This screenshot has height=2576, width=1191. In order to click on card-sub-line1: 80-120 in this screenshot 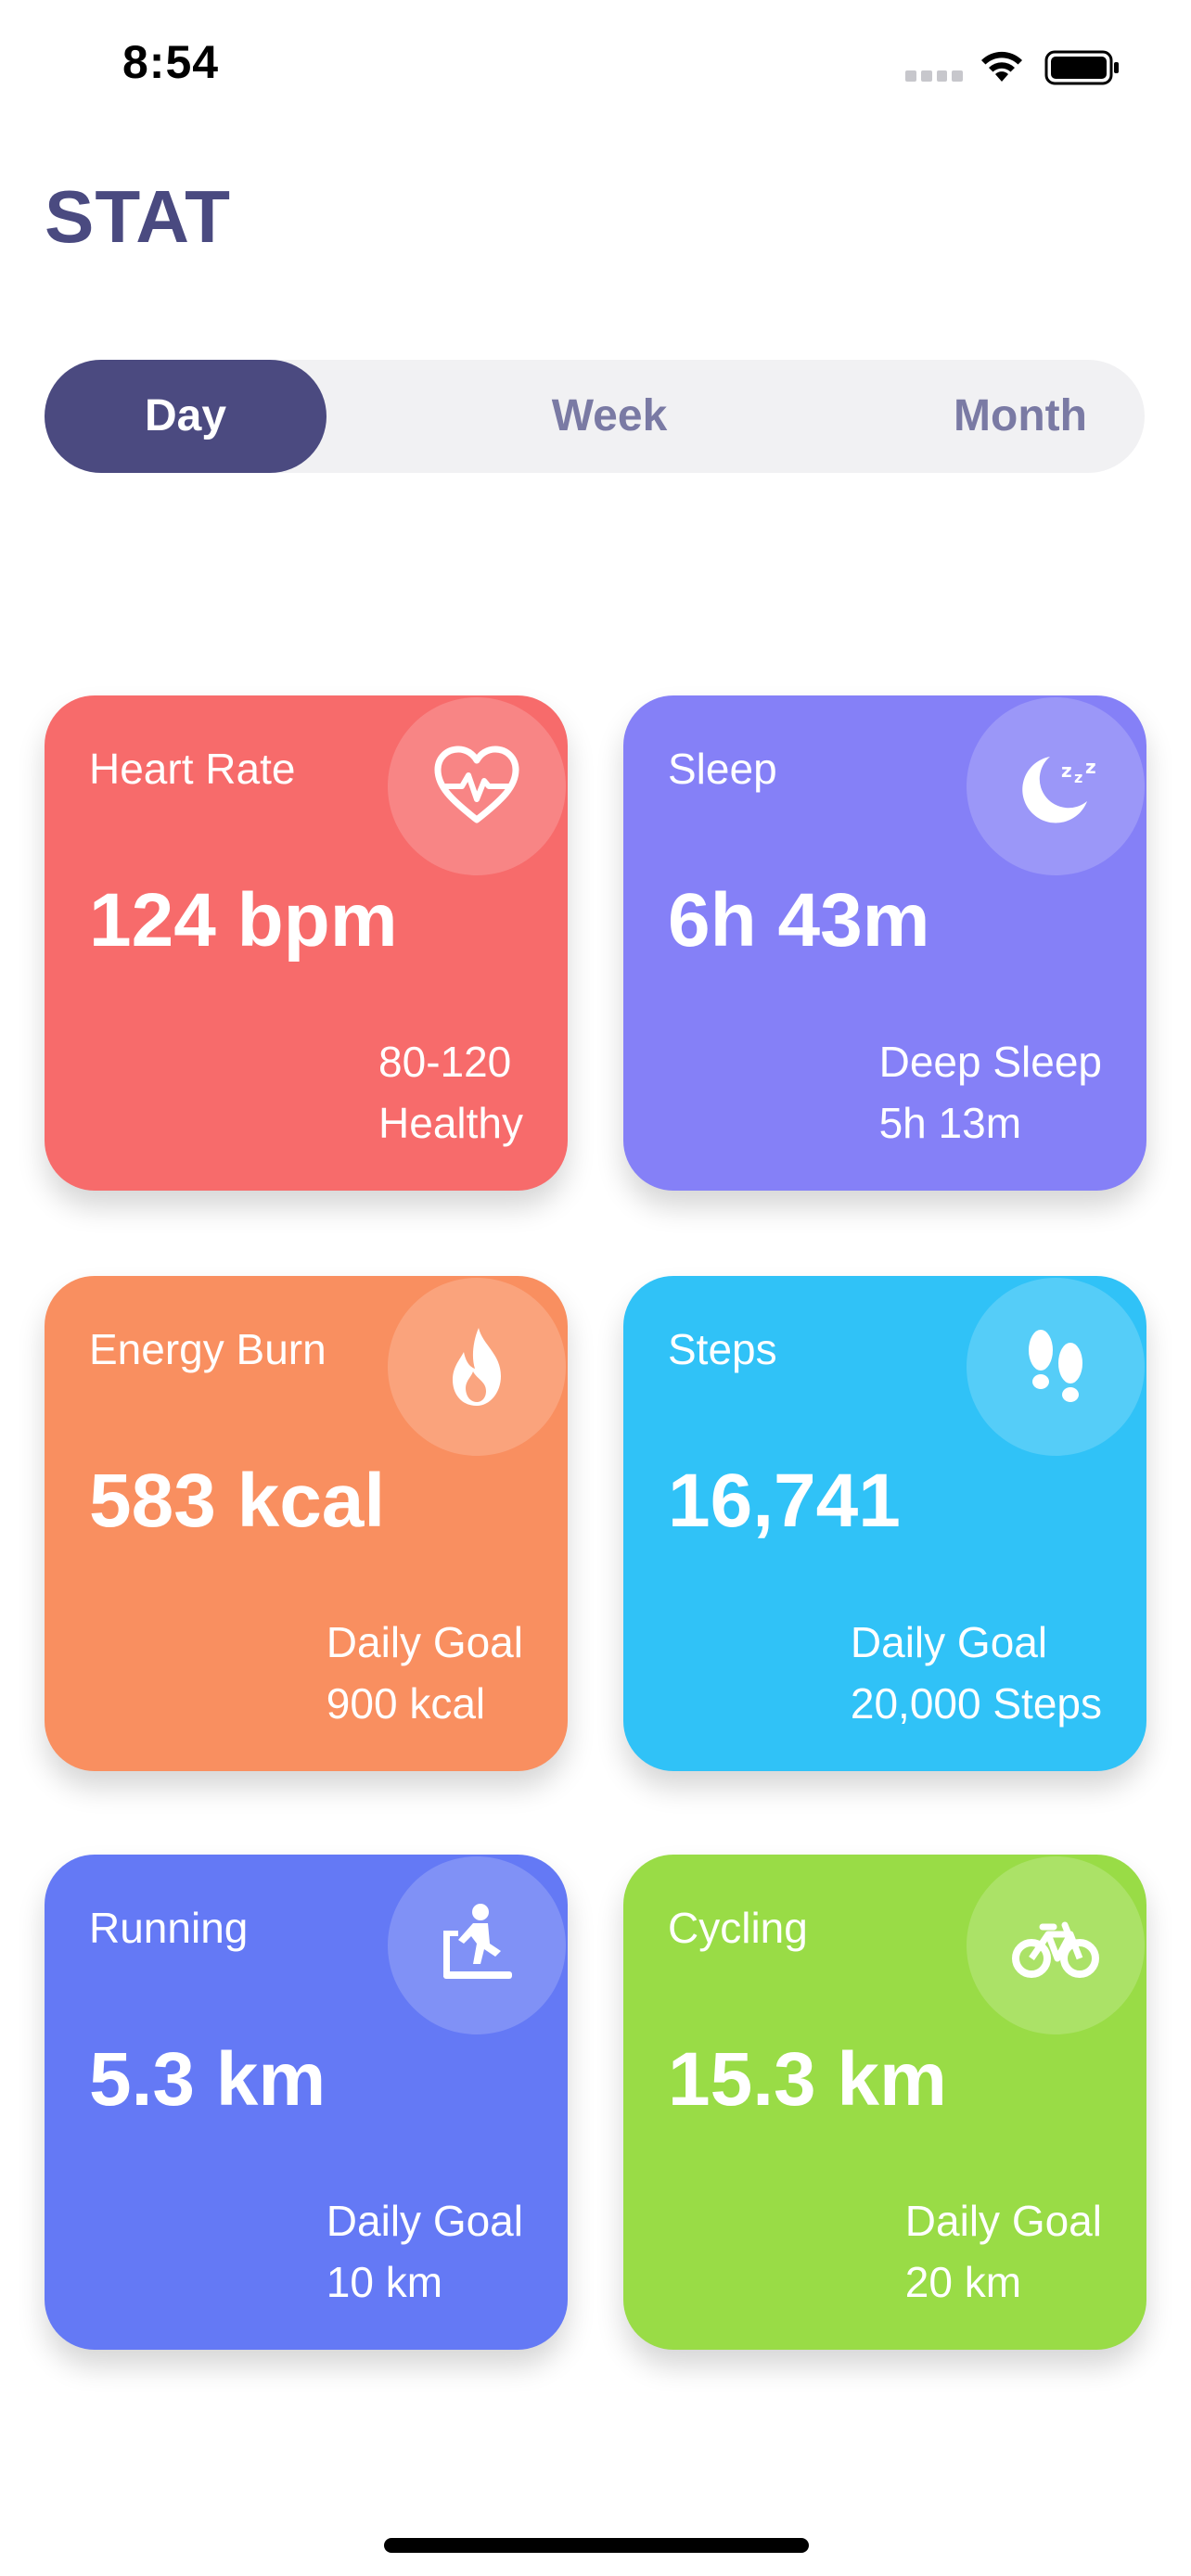, I will do `click(445, 1062)`.